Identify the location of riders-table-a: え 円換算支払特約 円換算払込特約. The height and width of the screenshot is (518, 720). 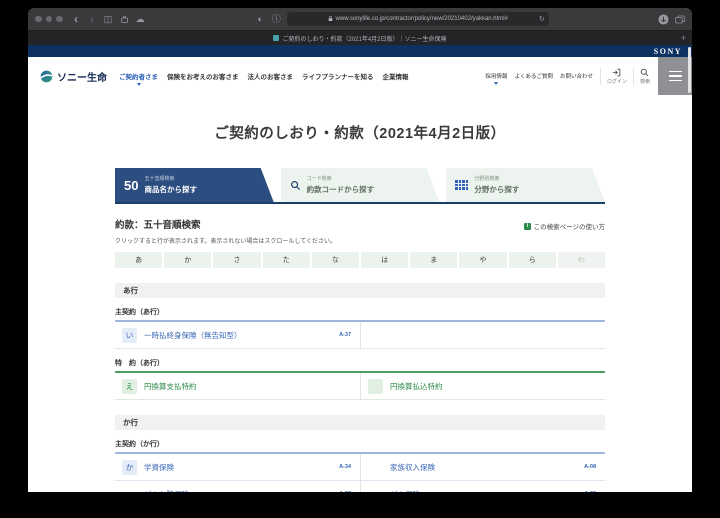
(360, 385).